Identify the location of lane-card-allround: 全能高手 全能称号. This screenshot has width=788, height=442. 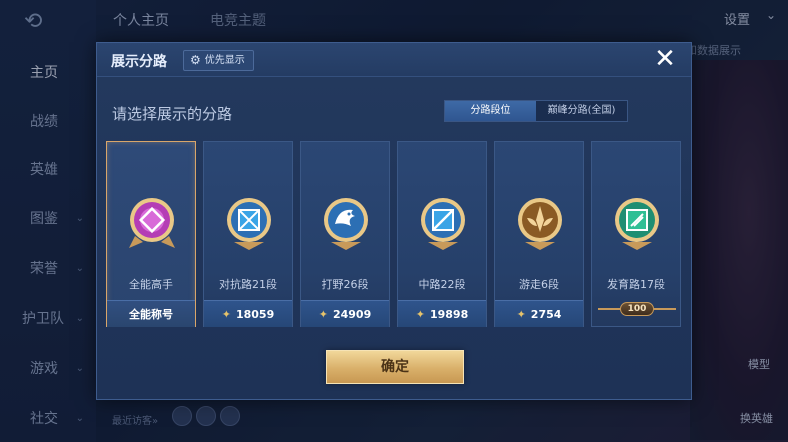
(151, 234).